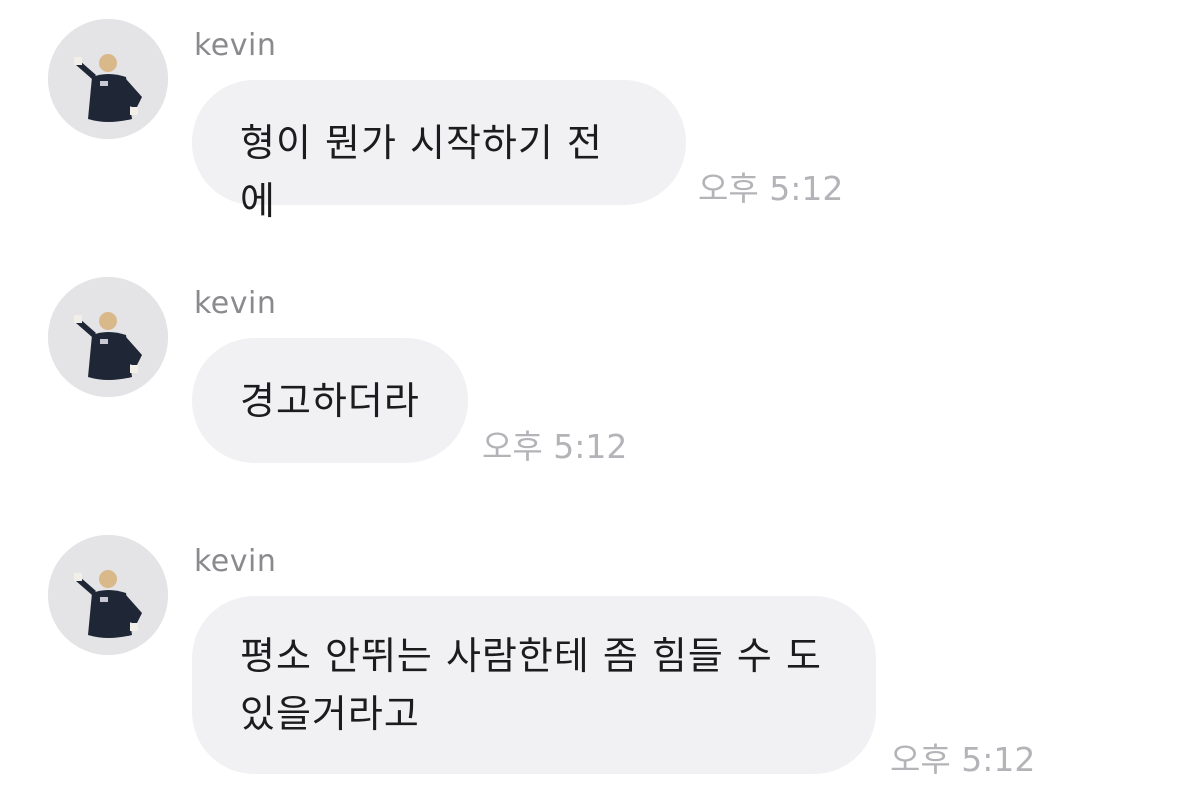 This screenshot has height=795, width=1179. I want to click on message-bubble: 평소 안뛰는 사람한테 좀 힘들 수 도 있을거라고, so click(534, 685).